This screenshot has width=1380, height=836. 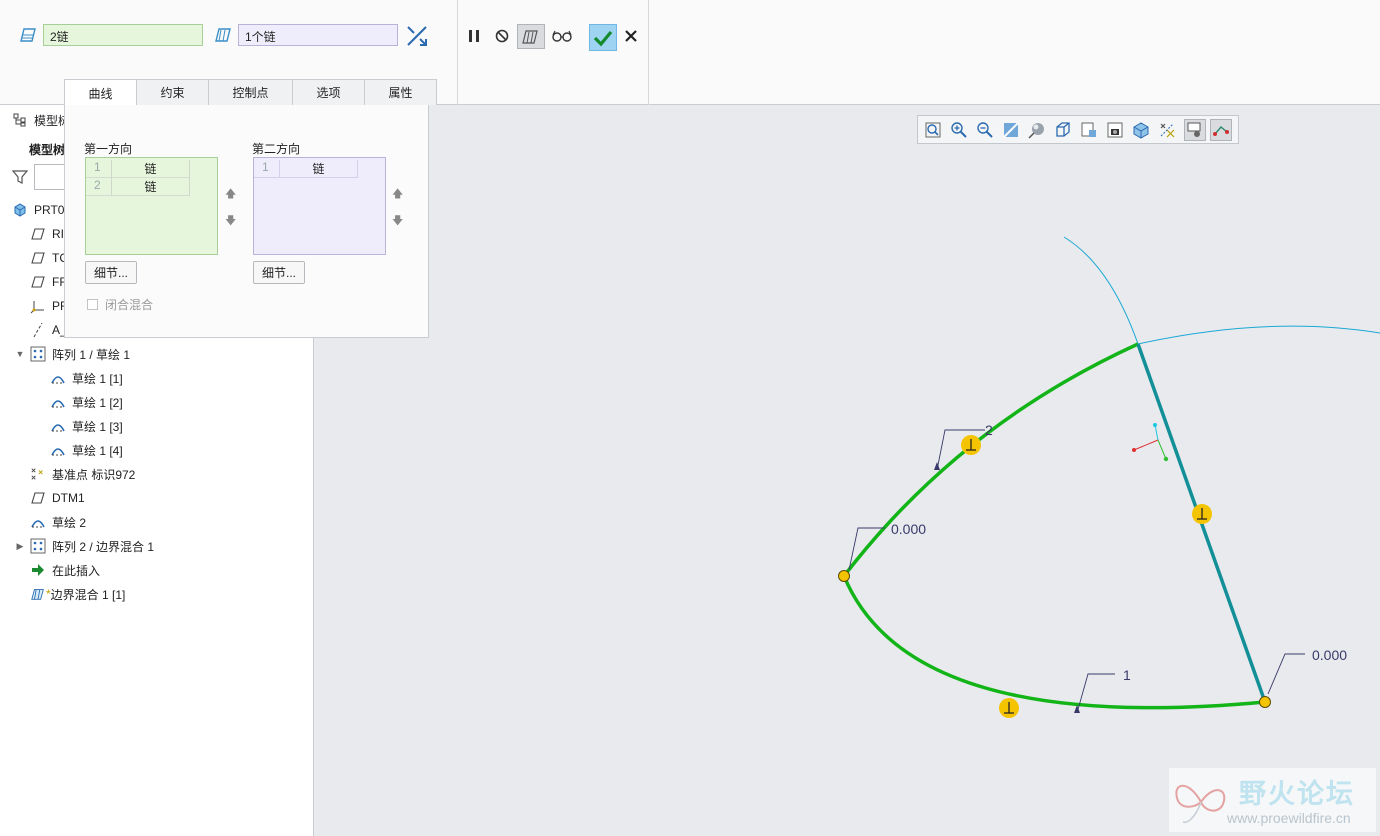 I want to click on tree-item: ▼ 阵列 1 / 草绘 1, so click(x=72, y=354).